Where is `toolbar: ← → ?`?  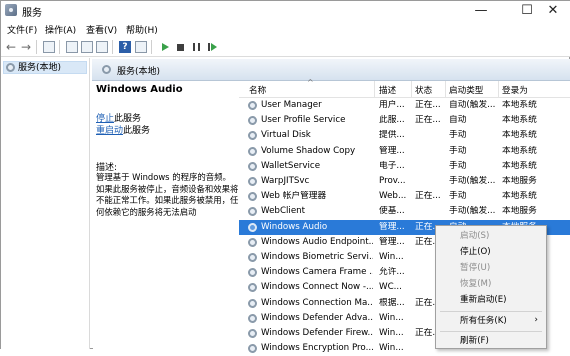 toolbar: ← → ? is located at coordinates (285, 47).